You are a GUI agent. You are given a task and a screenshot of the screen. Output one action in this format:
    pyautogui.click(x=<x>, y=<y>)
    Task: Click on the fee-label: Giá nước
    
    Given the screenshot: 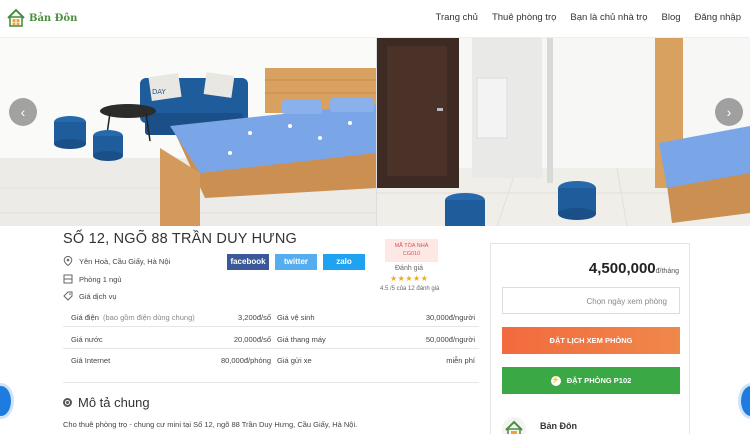 What is the action you would take?
    pyautogui.click(x=87, y=339)
    